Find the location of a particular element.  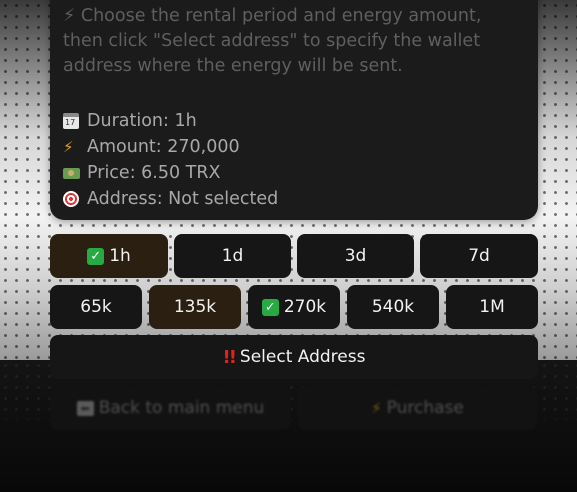

calendar-icon is located at coordinates (75, 121).